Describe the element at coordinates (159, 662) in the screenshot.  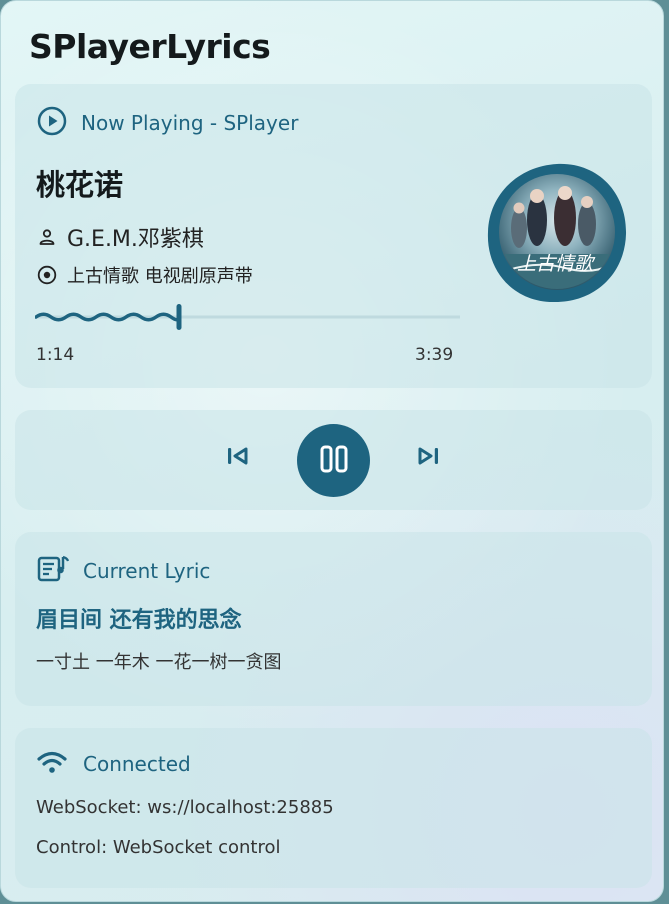
I see `next-lyric-line: 一寸土 一年木 一花一树一贪图` at that location.